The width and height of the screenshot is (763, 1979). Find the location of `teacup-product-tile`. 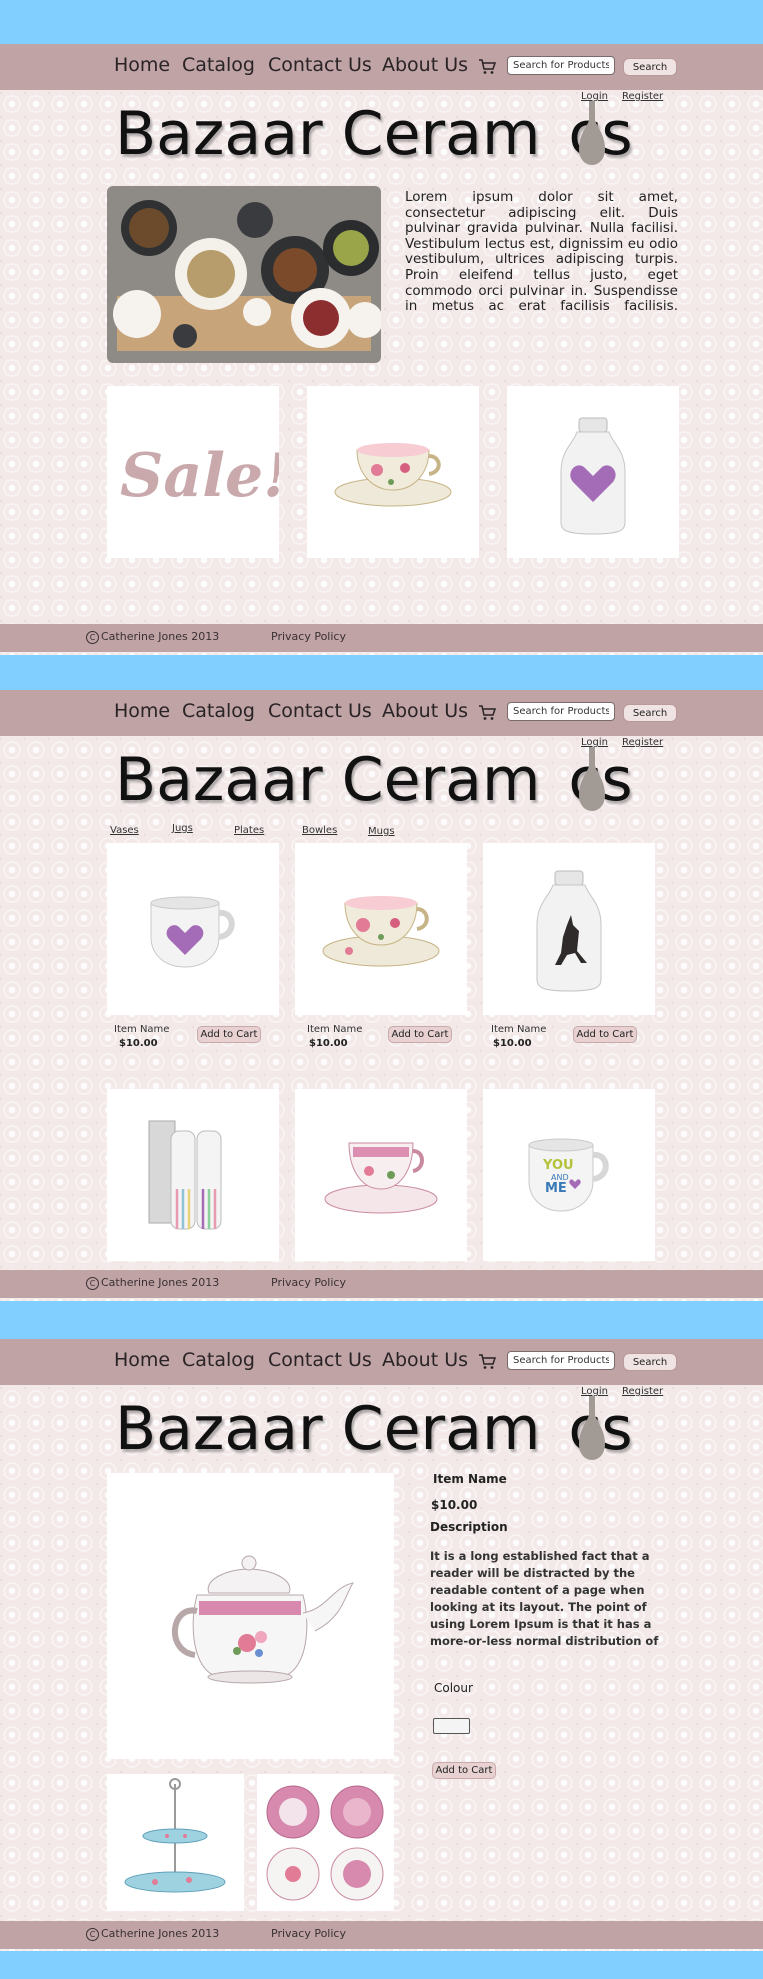

teacup-product-tile is located at coordinates (393, 472).